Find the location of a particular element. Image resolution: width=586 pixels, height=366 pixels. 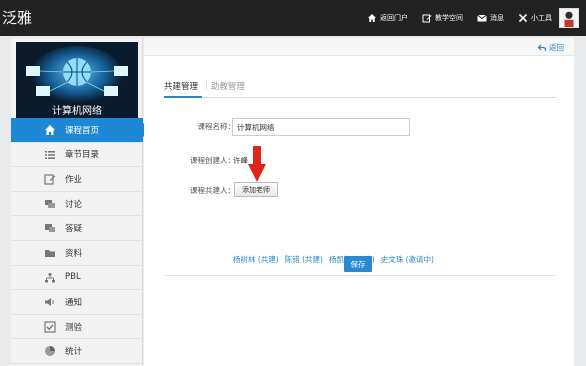

sidebar-item-label: 通知 is located at coordinates (74, 302).